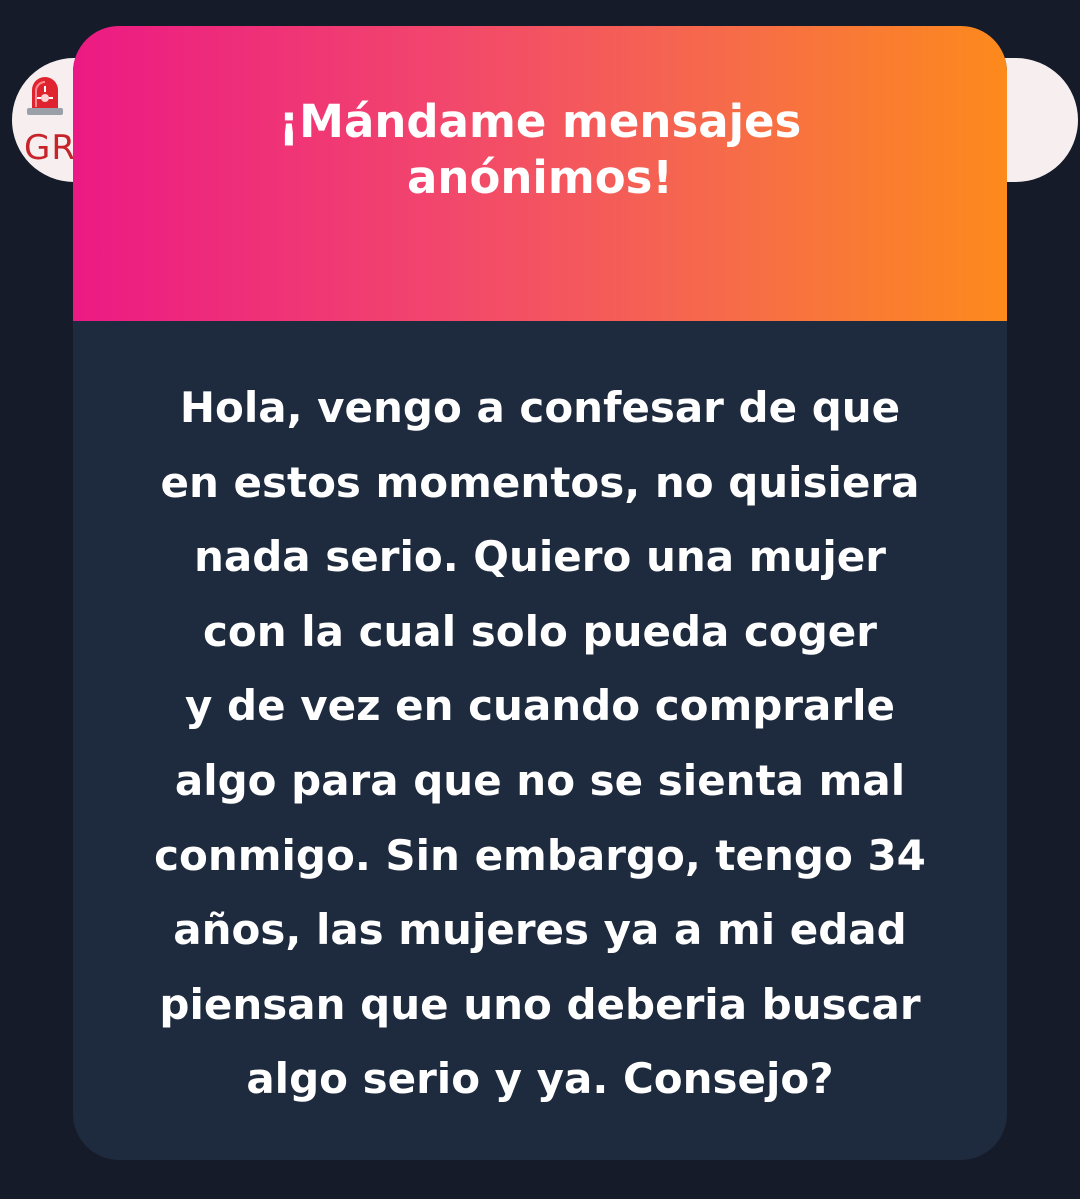 Image resolution: width=1080 pixels, height=1199 pixels. Describe the element at coordinates (539, 631) in the screenshot. I see `message-line: con la cual solo pueda coger` at that location.